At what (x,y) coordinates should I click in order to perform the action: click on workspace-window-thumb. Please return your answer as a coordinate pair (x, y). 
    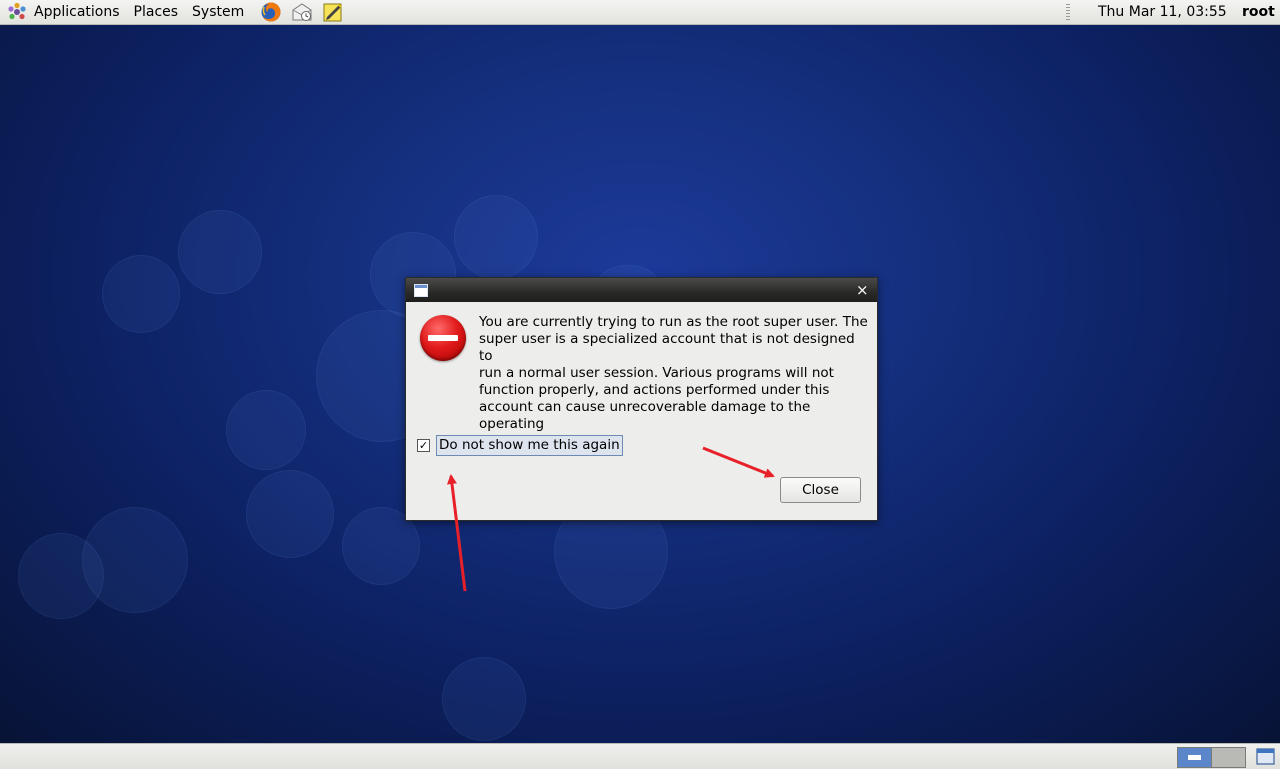
    Looking at the image, I should click on (1194, 757).